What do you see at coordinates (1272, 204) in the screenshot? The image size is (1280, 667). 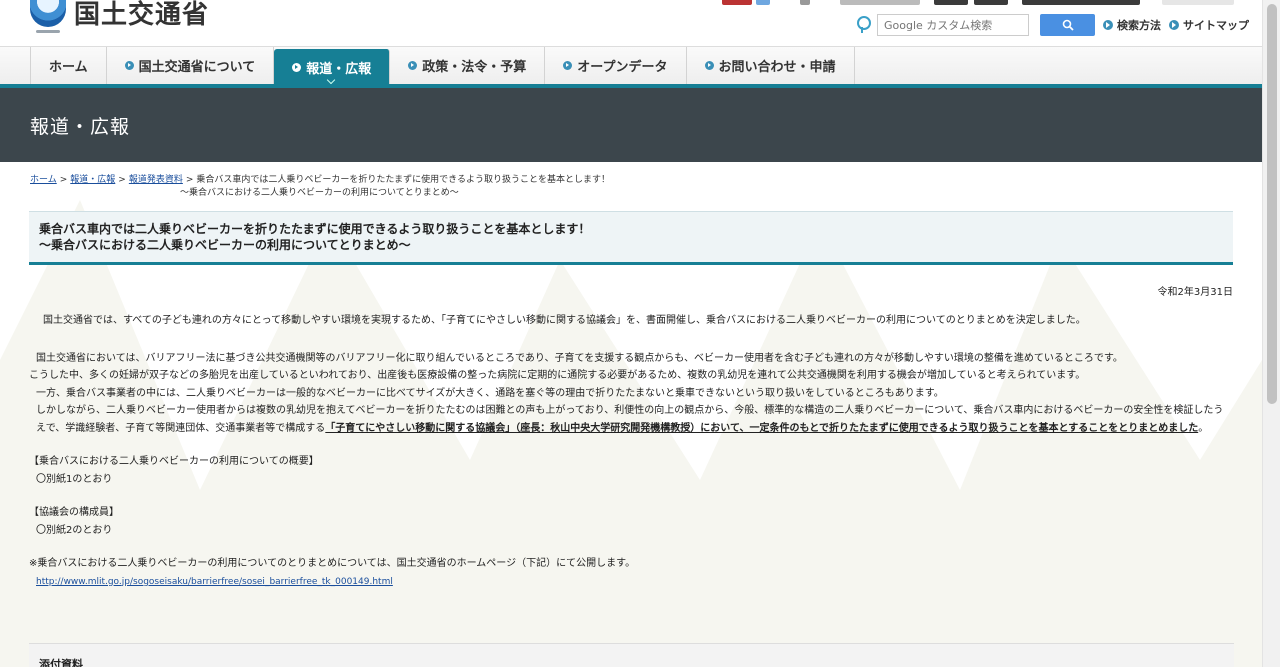 I see `scrollbar-thumb` at bounding box center [1272, 204].